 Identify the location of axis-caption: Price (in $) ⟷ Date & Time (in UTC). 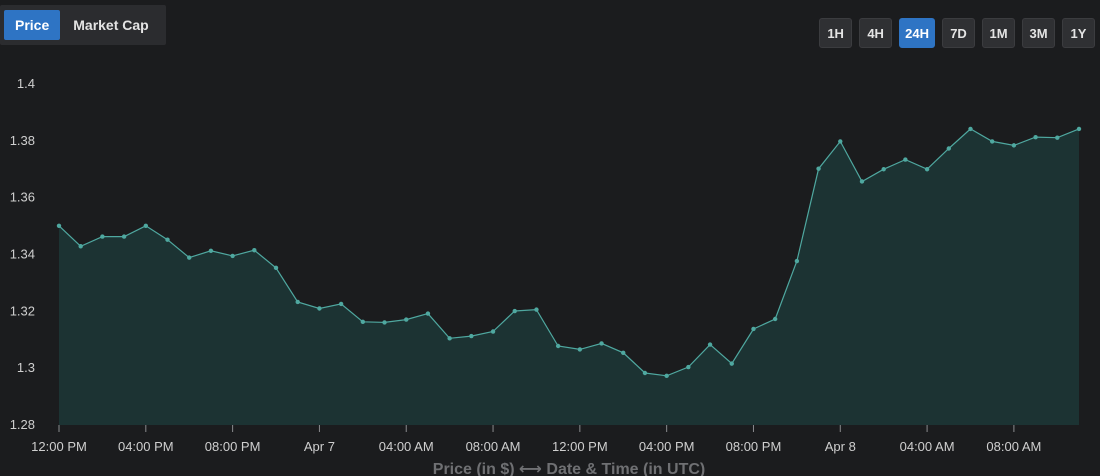
(569, 468).